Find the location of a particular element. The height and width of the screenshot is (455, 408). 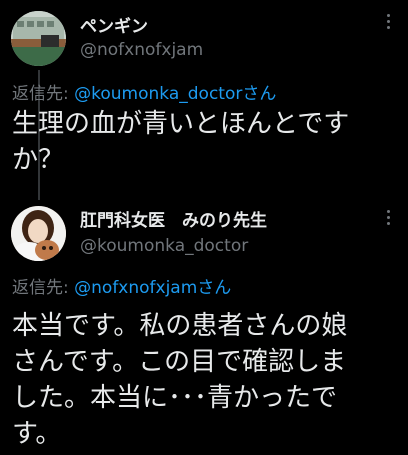

display-name: ペンギン is located at coordinates (114, 24).